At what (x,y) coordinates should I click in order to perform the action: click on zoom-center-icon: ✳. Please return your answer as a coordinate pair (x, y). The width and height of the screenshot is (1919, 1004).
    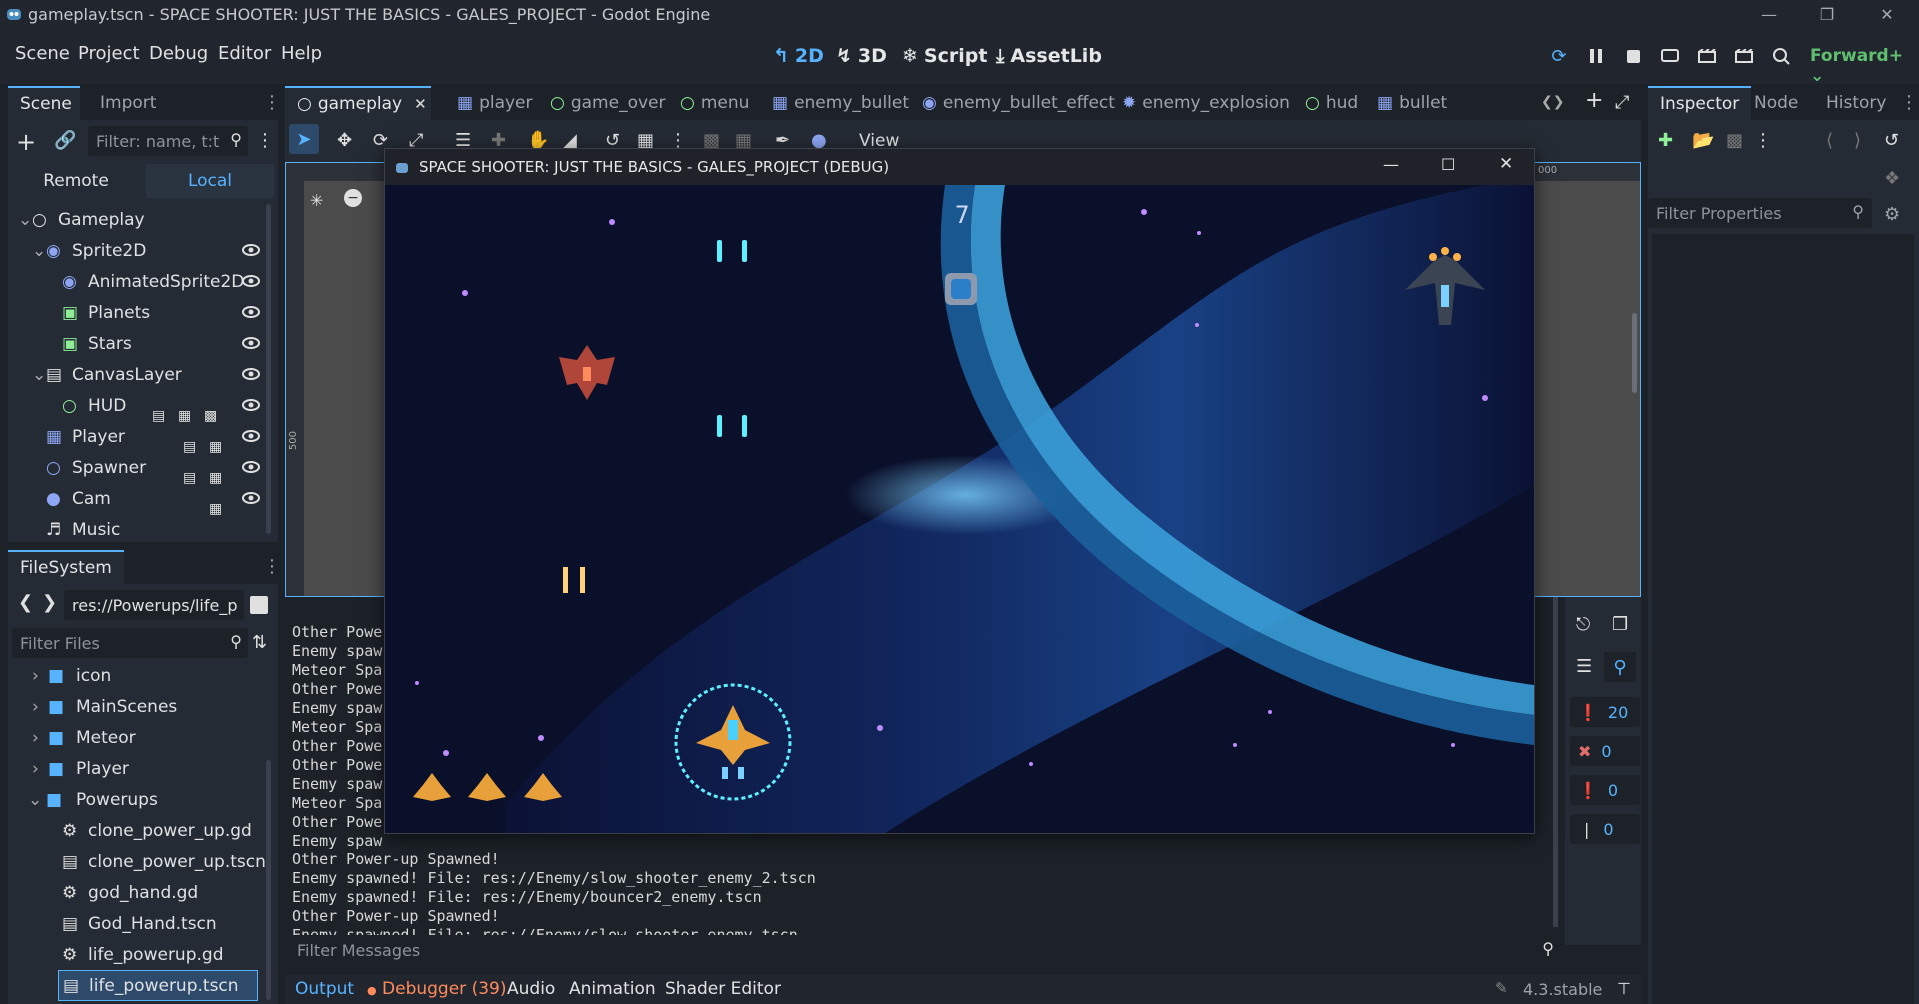
    Looking at the image, I should click on (316, 200).